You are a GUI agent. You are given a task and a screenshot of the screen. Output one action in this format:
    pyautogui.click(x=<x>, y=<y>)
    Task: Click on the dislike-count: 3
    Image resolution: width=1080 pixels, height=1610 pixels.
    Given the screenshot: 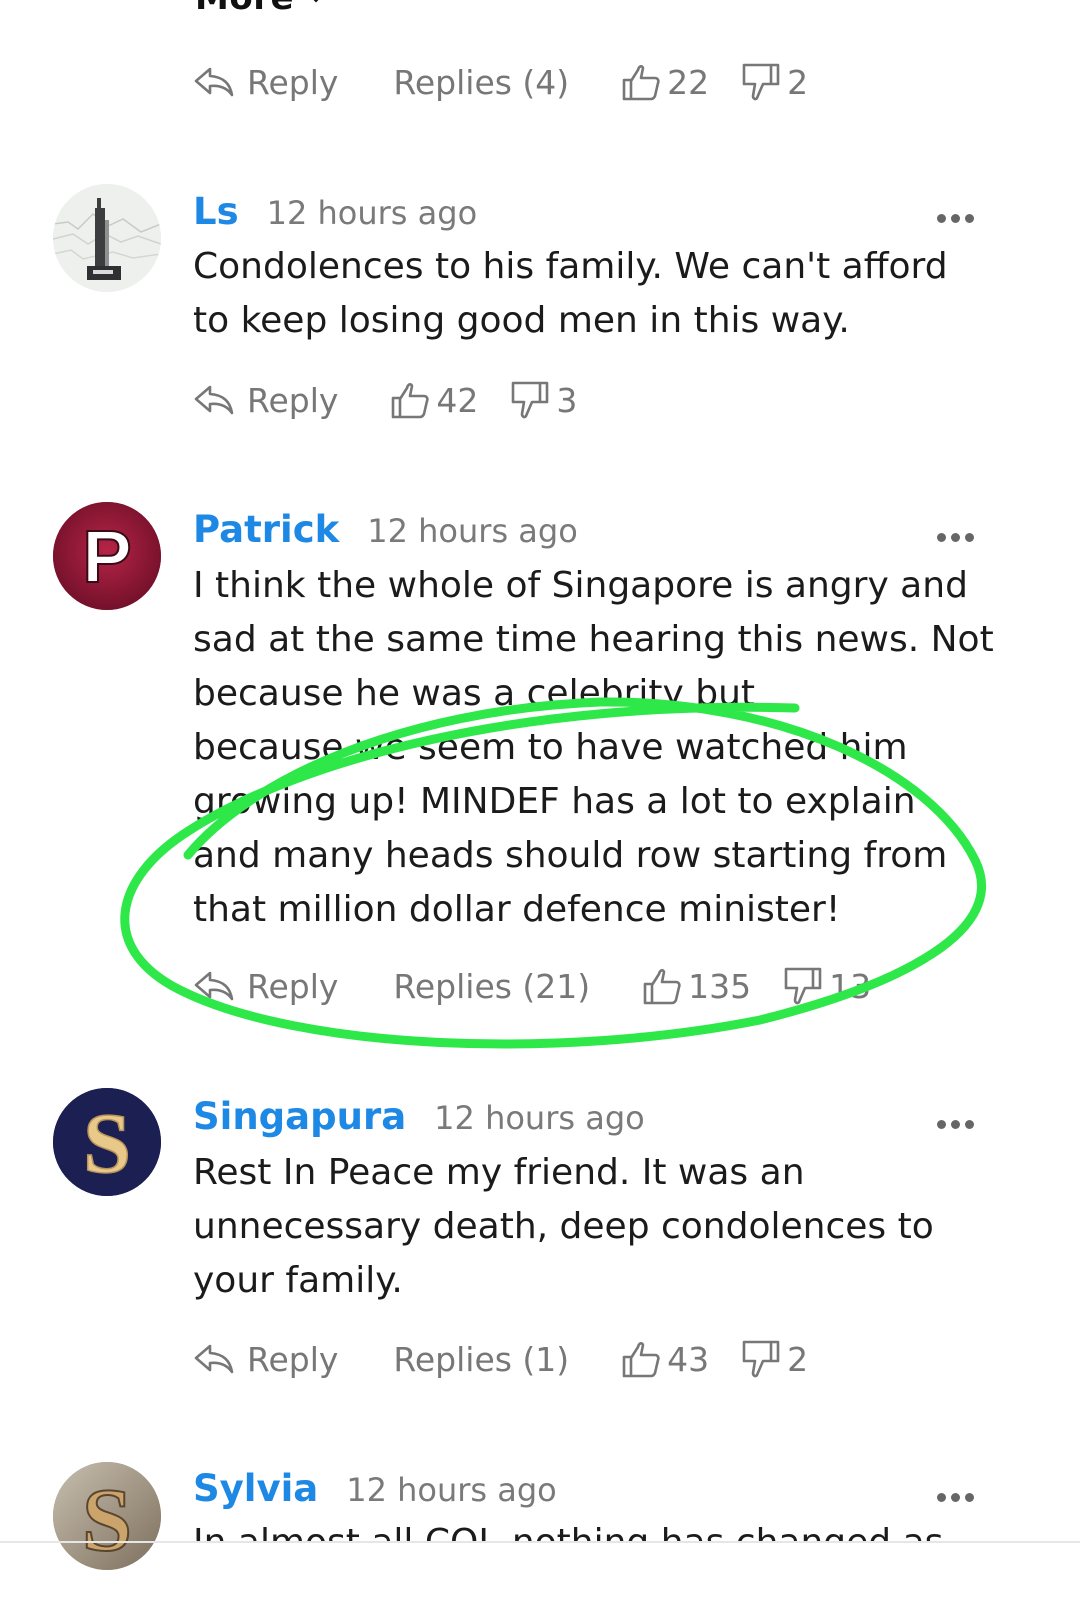 What is the action you would take?
    pyautogui.click(x=567, y=400)
    